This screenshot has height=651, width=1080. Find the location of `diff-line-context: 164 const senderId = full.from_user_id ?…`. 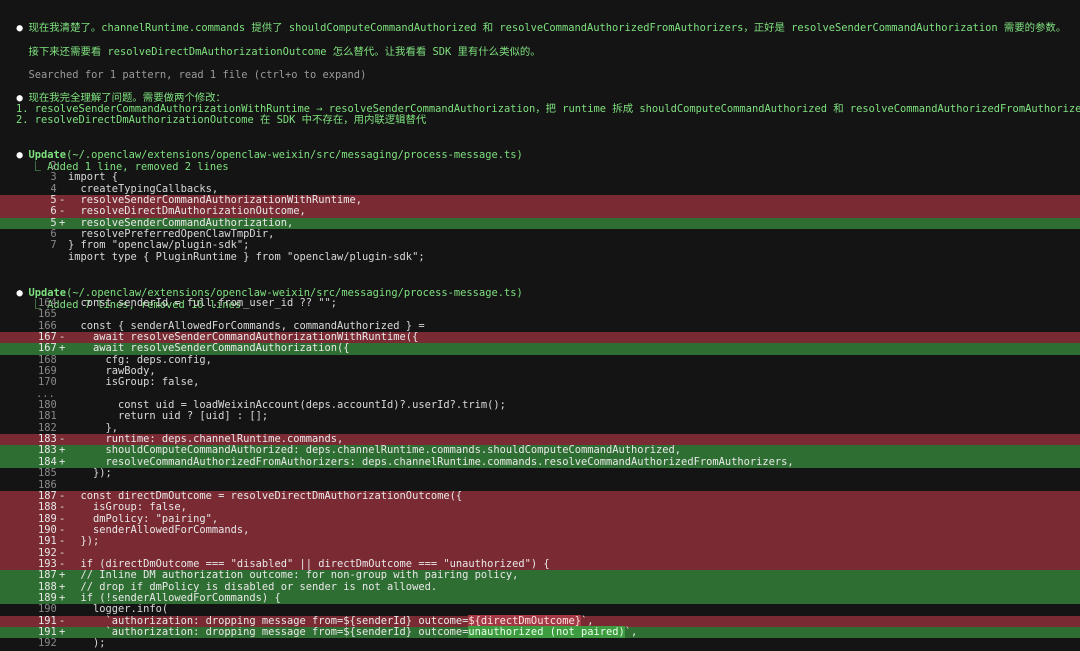

diff-line-context: 164 const senderId = full.from_user_id ?… is located at coordinates (540, 303).